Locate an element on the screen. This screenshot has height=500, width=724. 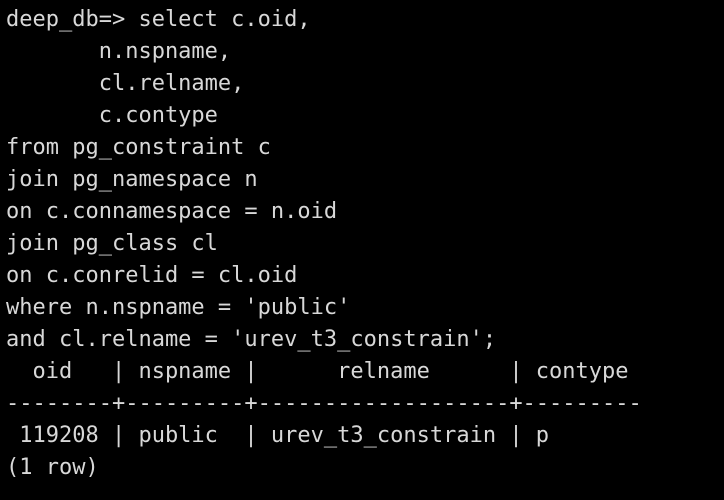
query-line: join pg_namespace n is located at coordinates (132, 179).